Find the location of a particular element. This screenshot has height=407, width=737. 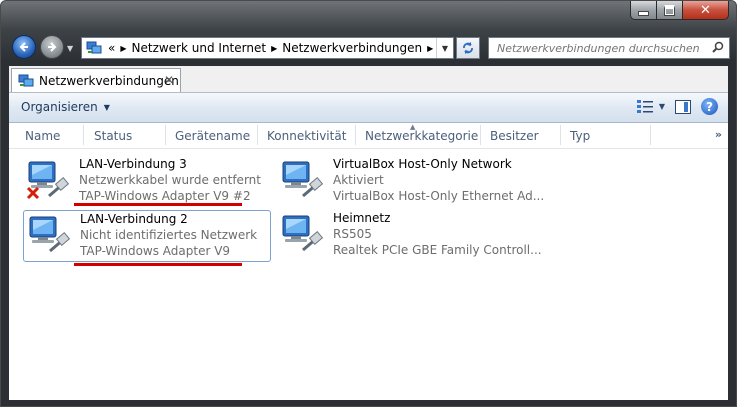

arrow-right-icon is located at coordinates (52, 47).